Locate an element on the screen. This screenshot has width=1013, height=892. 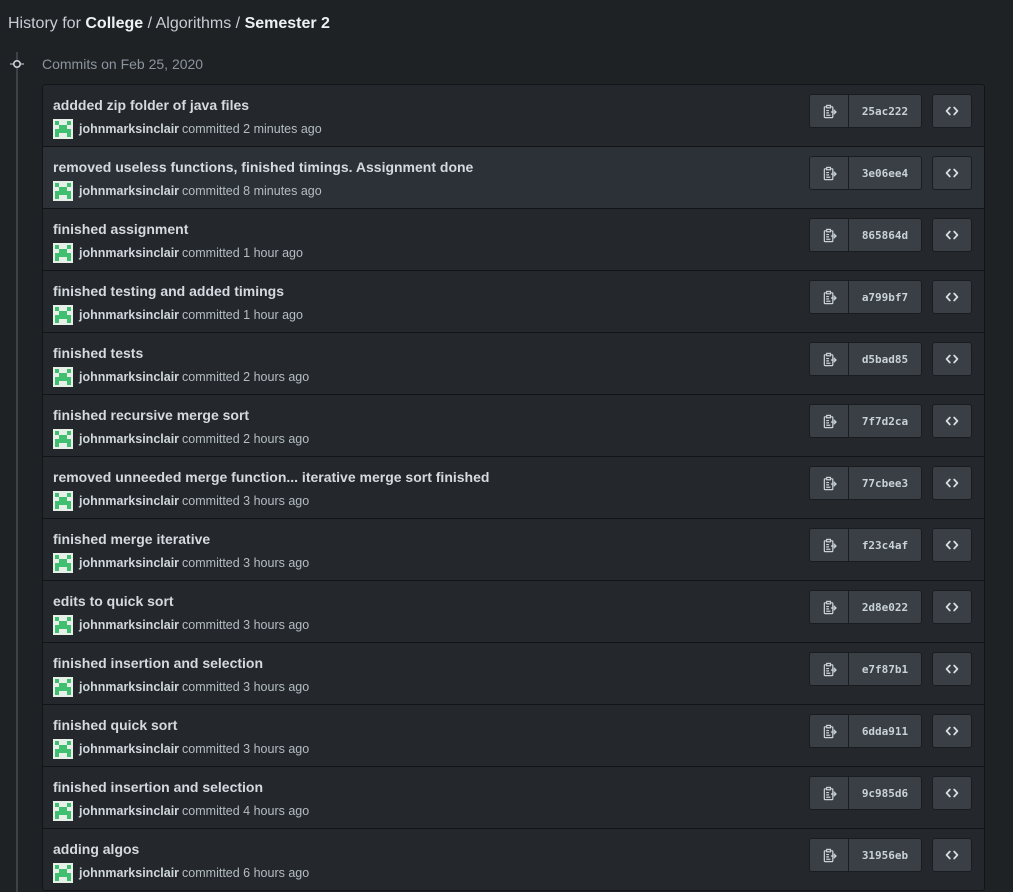
git-commit-icon is located at coordinates (17, 64).